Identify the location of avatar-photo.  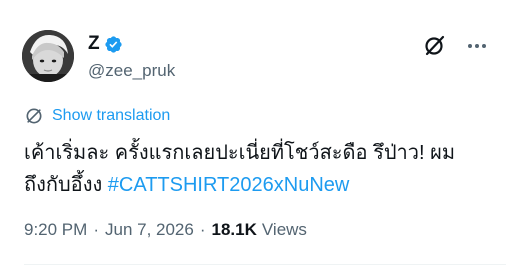
(48, 56).